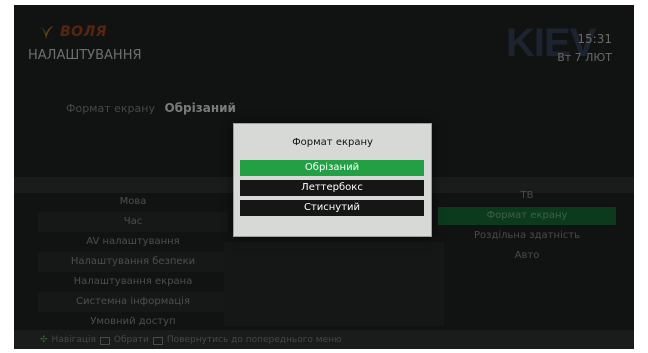  I want to click on submenu-item-tv: ТВ, so click(527, 196).